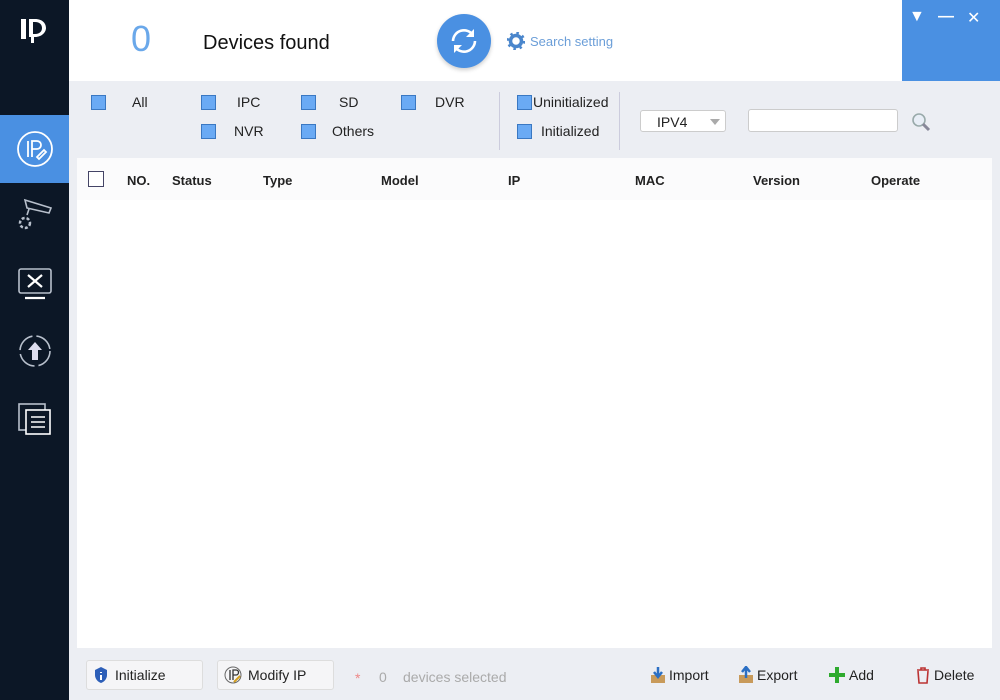 This screenshot has width=1000, height=700. Describe the element at coordinates (266, 43) in the screenshot. I see `devices-found-label: Devices found` at that location.